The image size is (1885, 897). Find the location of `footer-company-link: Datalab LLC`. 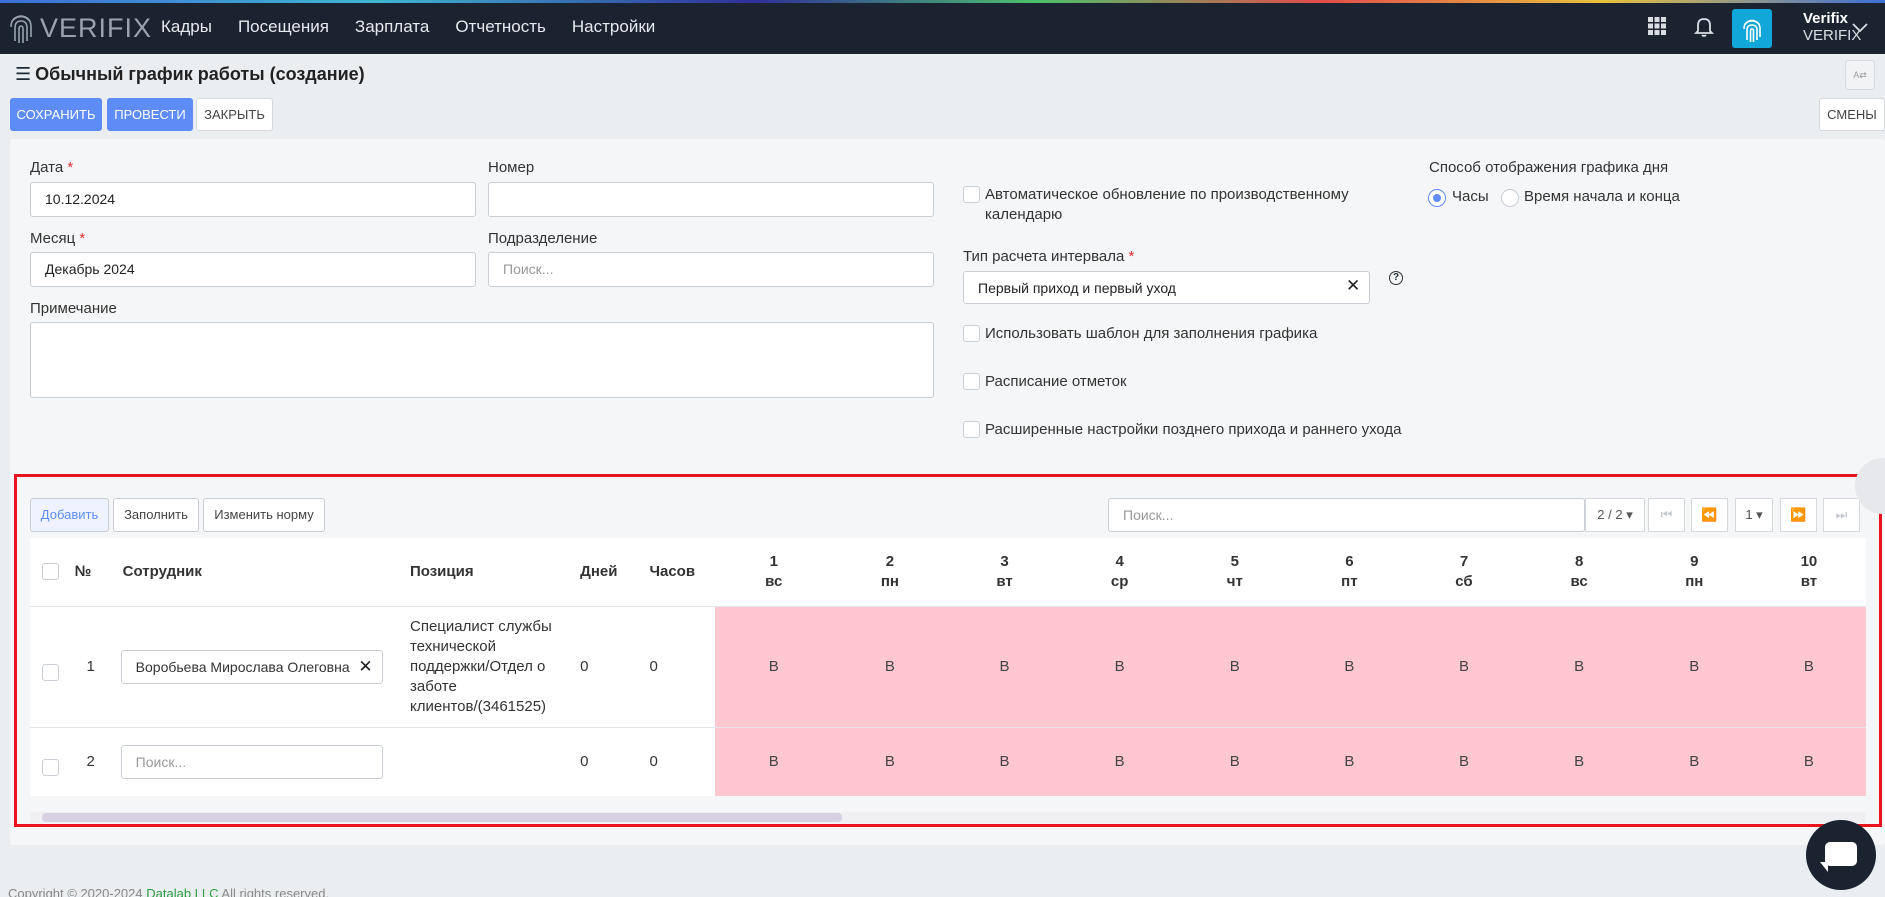

footer-company-link: Datalab LLC is located at coordinates (182, 891).